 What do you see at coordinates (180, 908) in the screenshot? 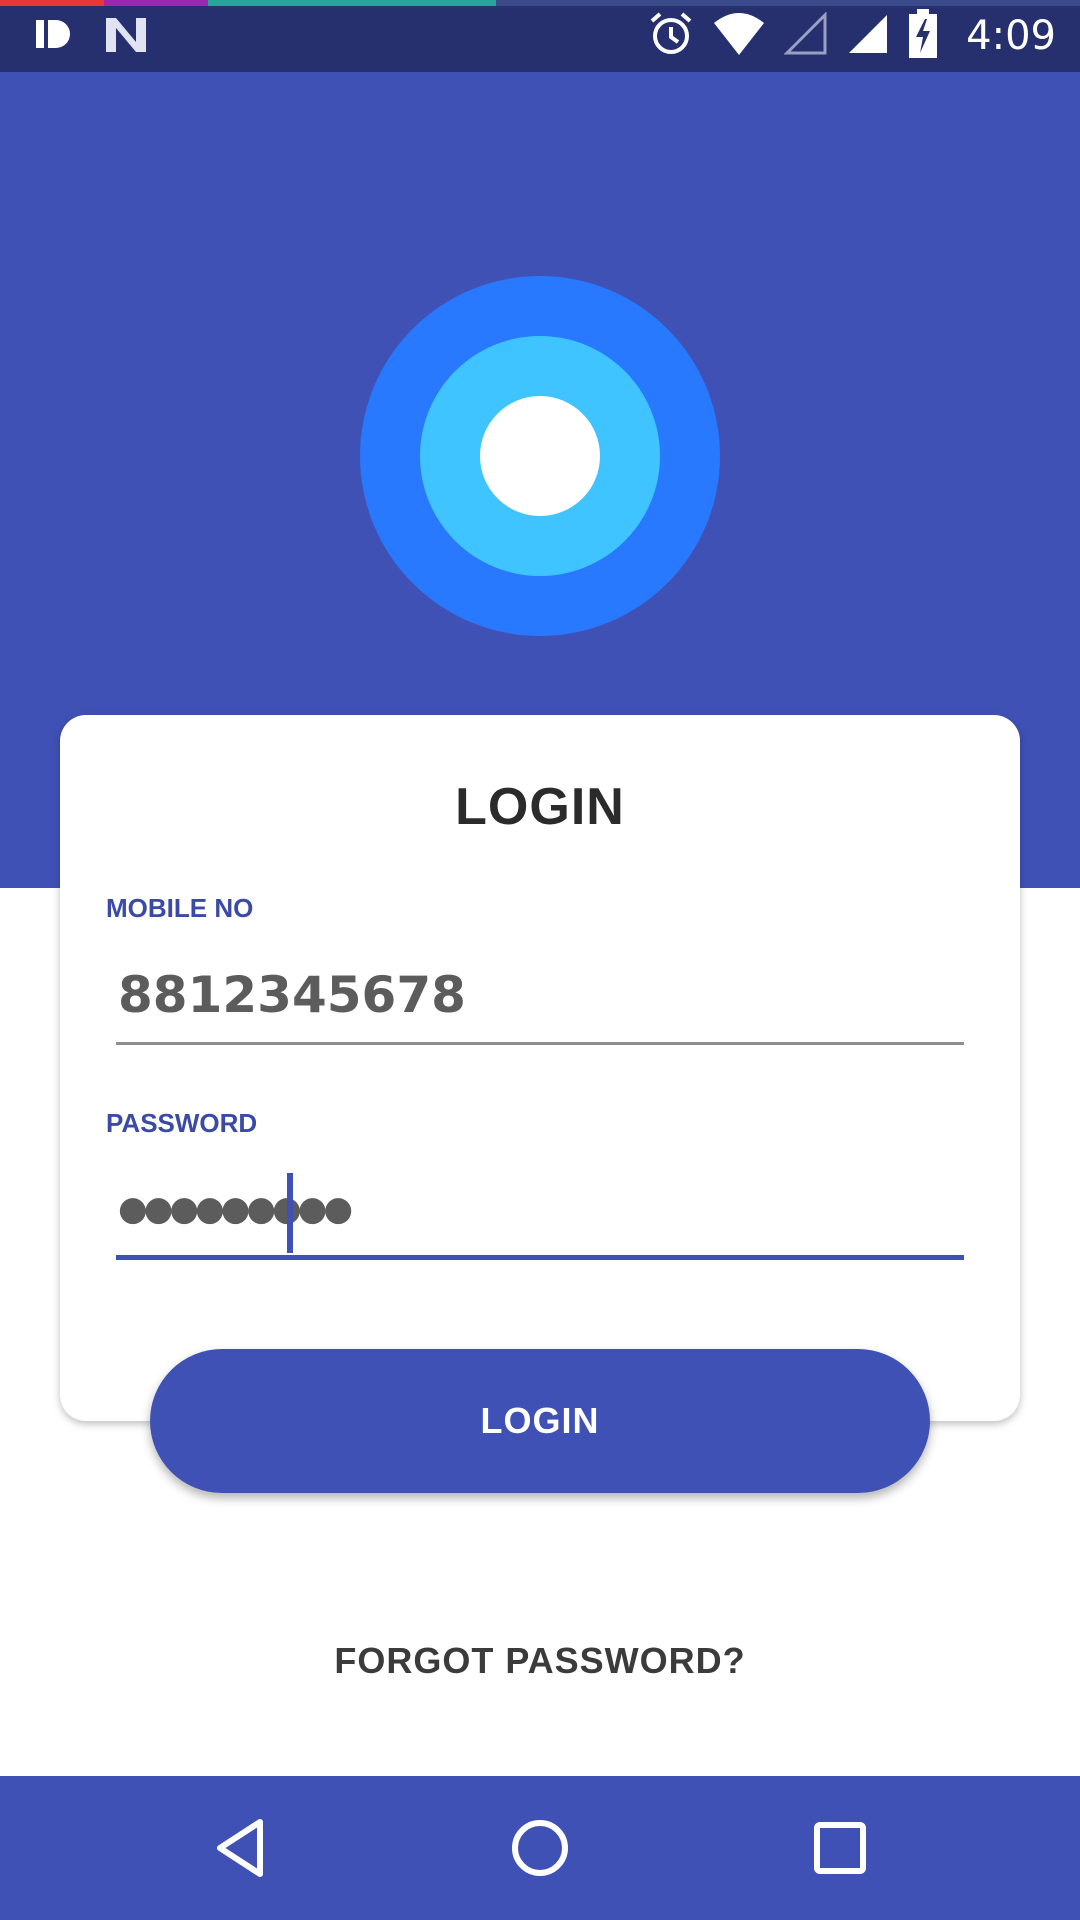
I see `mobile-label: MOBILE NO` at bounding box center [180, 908].